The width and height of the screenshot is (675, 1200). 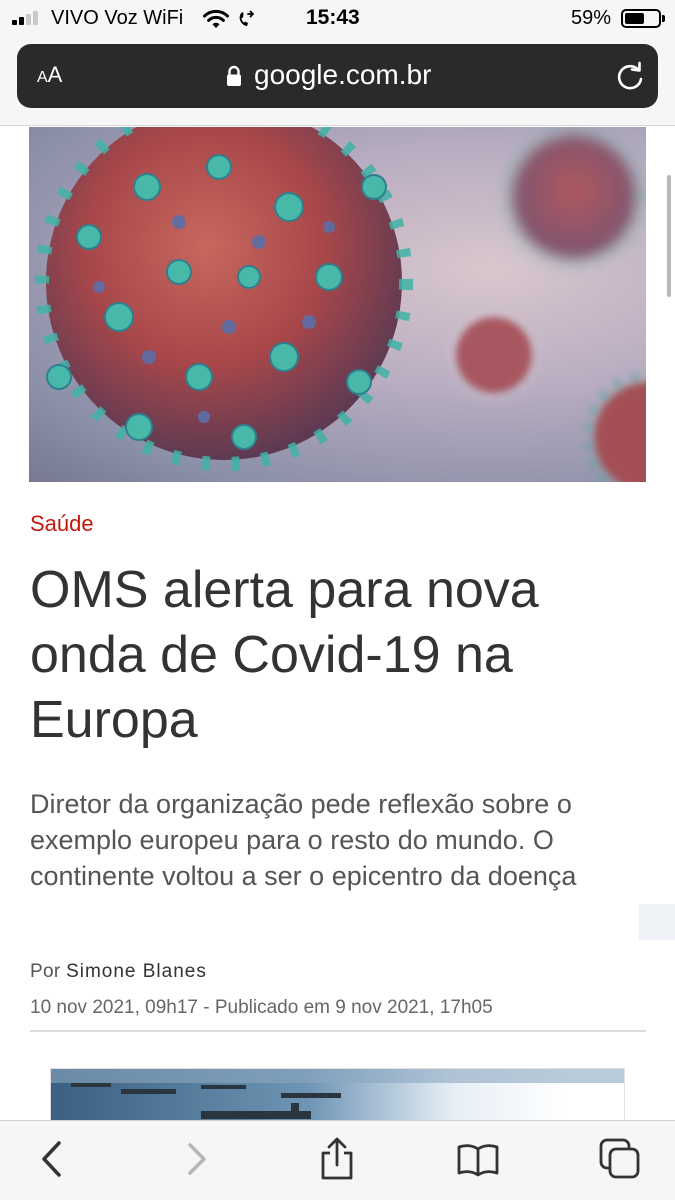 I want to click on divider, so click(x=338, y=1031).